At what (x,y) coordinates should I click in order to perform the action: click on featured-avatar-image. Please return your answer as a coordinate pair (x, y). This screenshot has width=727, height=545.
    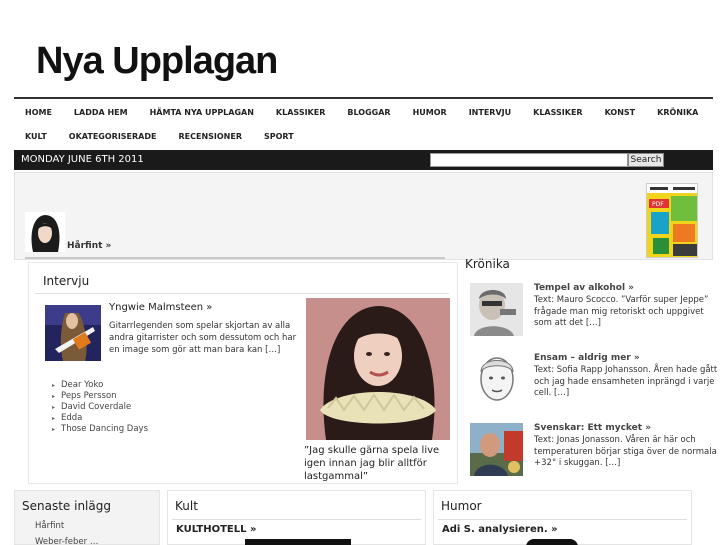
    Looking at the image, I should click on (45, 232).